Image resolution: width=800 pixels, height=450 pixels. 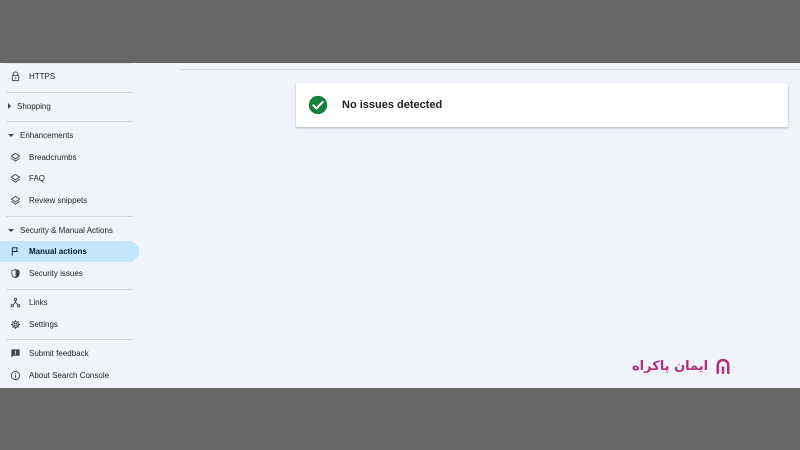 What do you see at coordinates (400, 31) in the screenshot?
I see `top-frame-band` at bounding box center [400, 31].